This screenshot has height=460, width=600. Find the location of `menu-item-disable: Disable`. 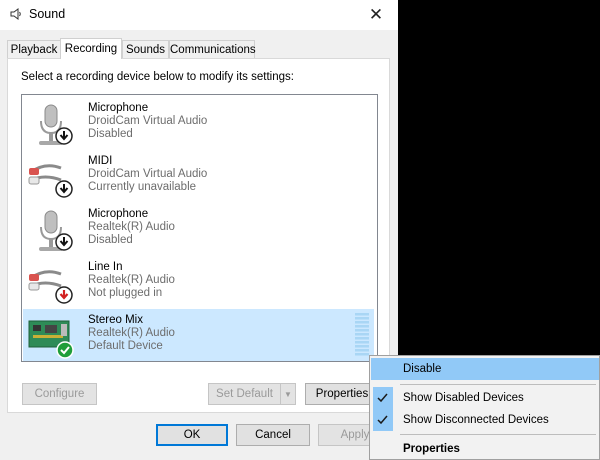

menu-item-disable: Disable is located at coordinates (485, 369).